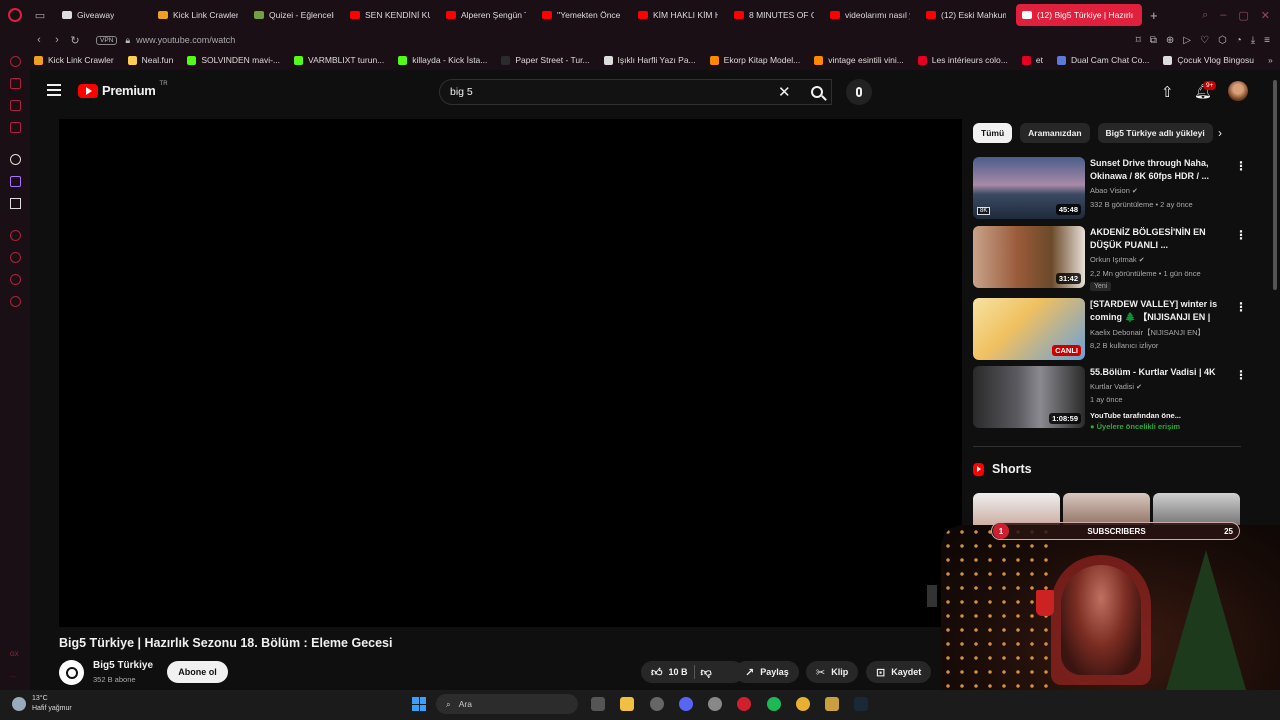 This screenshot has height=720, width=1280. What do you see at coordinates (715, 704) in the screenshot?
I see `app-icon` at bounding box center [715, 704].